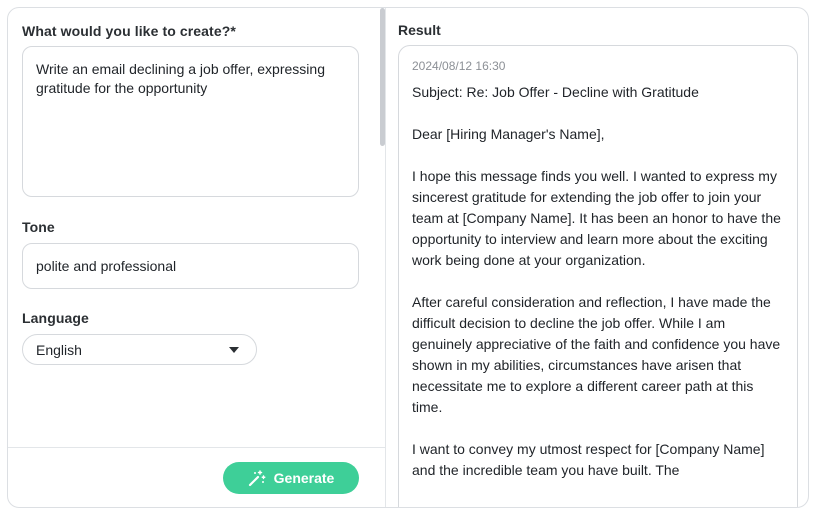 This screenshot has width=820, height=520. What do you see at coordinates (234, 349) in the screenshot?
I see `caret-down-icon` at bounding box center [234, 349].